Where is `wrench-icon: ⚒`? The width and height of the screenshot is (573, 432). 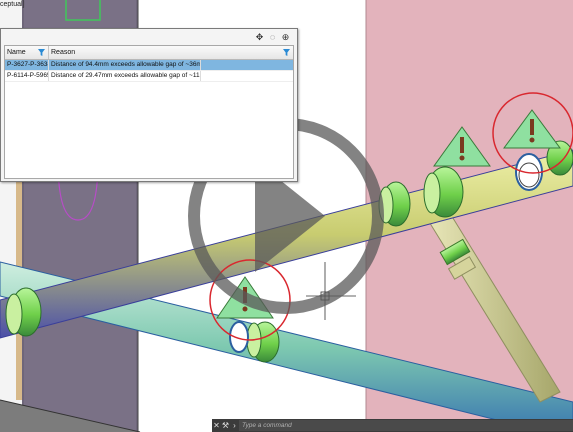 wrench-icon: ⚒ is located at coordinates (225, 425).